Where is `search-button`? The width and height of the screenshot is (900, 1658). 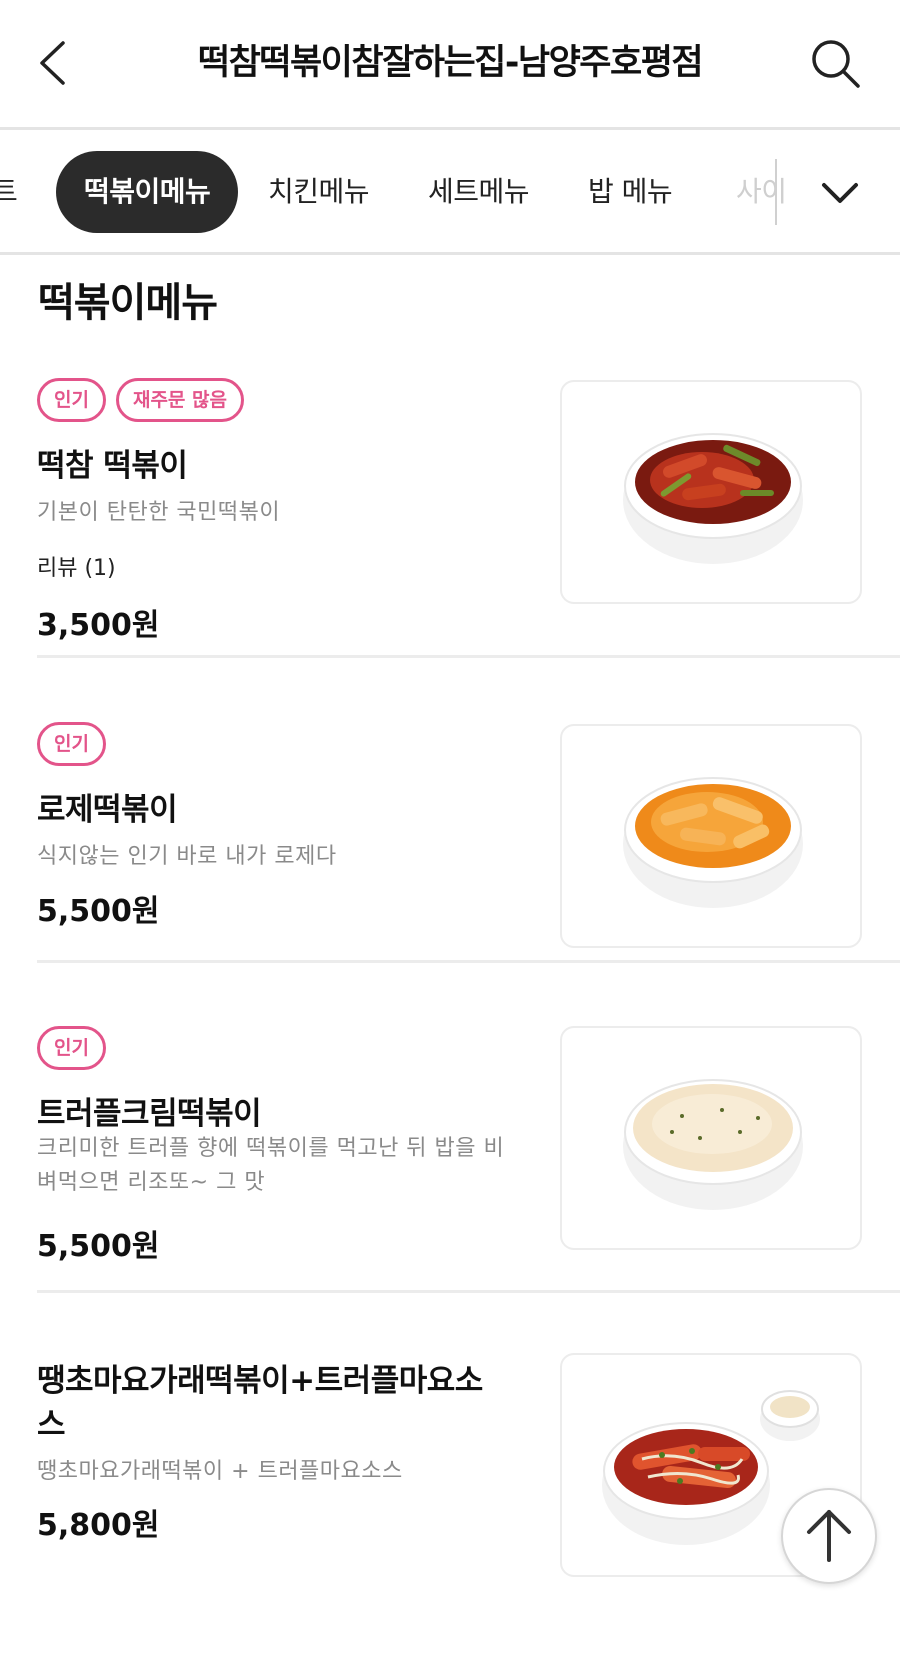 search-button is located at coordinates (836, 64).